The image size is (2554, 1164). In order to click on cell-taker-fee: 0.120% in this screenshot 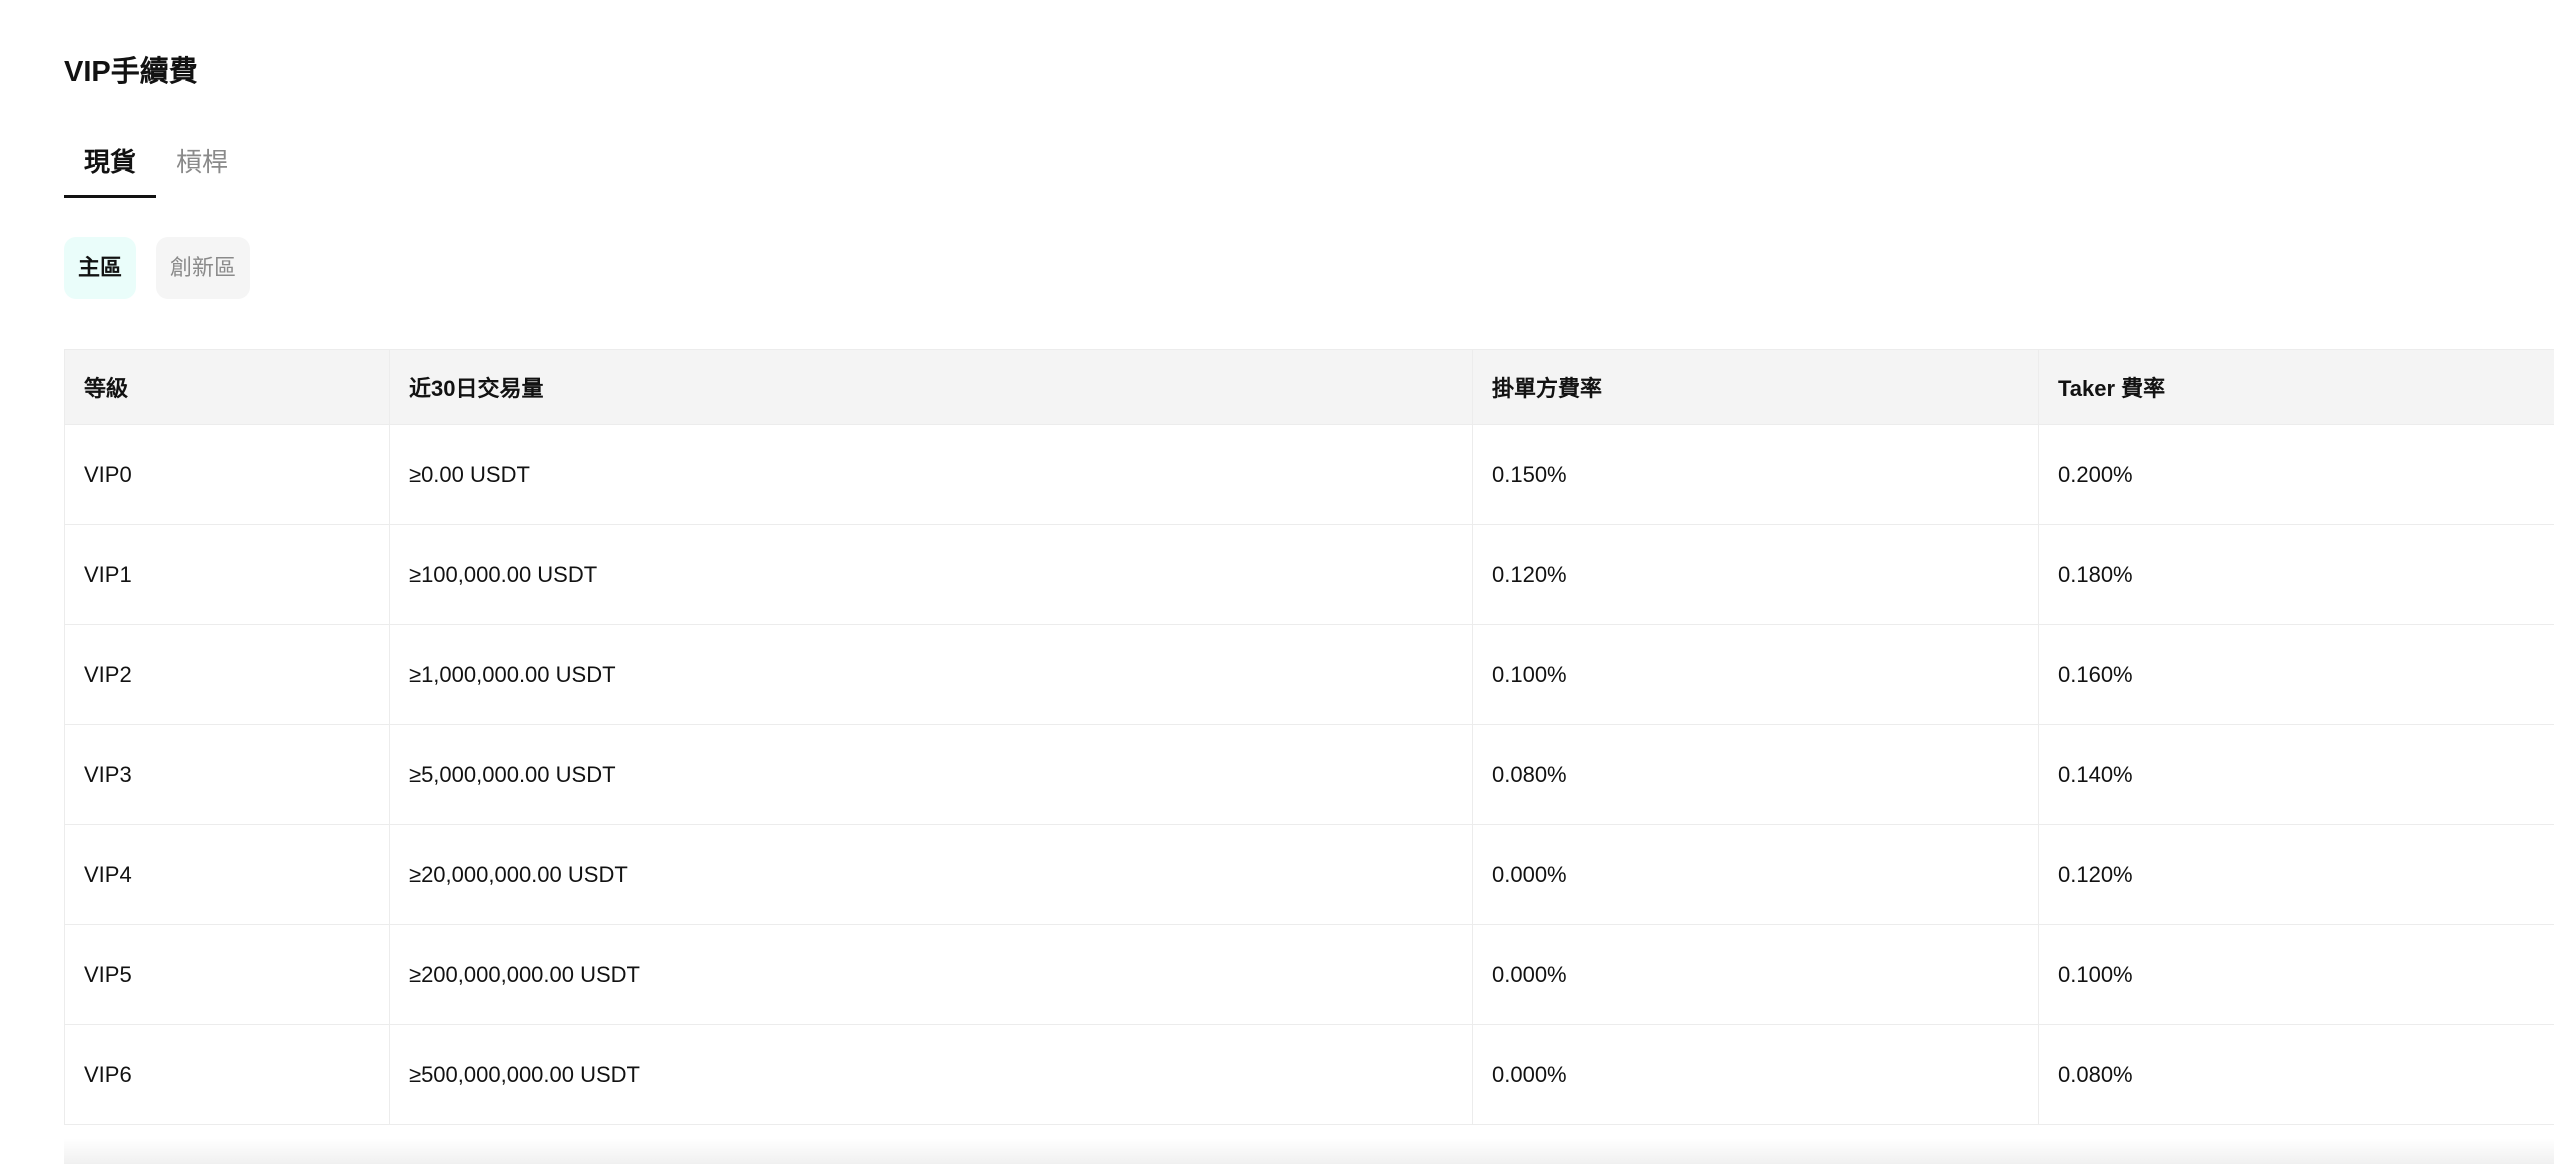, I will do `click(2296, 874)`.